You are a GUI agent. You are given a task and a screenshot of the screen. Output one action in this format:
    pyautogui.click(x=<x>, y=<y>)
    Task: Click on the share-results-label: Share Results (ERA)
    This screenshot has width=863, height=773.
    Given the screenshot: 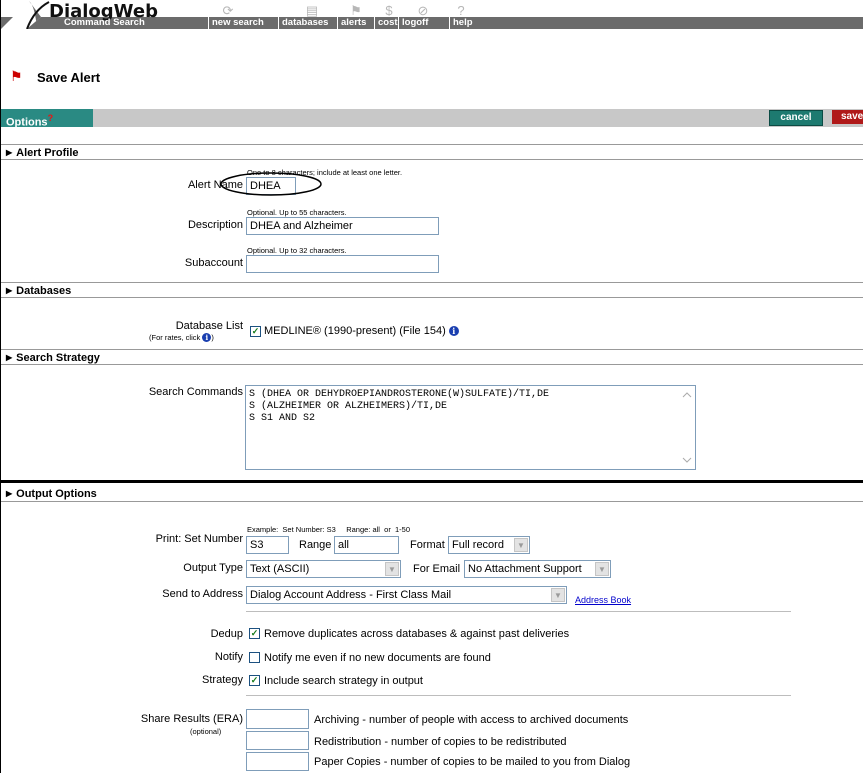 What is the action you would take?
    pyautogui.click(x=191, y=719)
    